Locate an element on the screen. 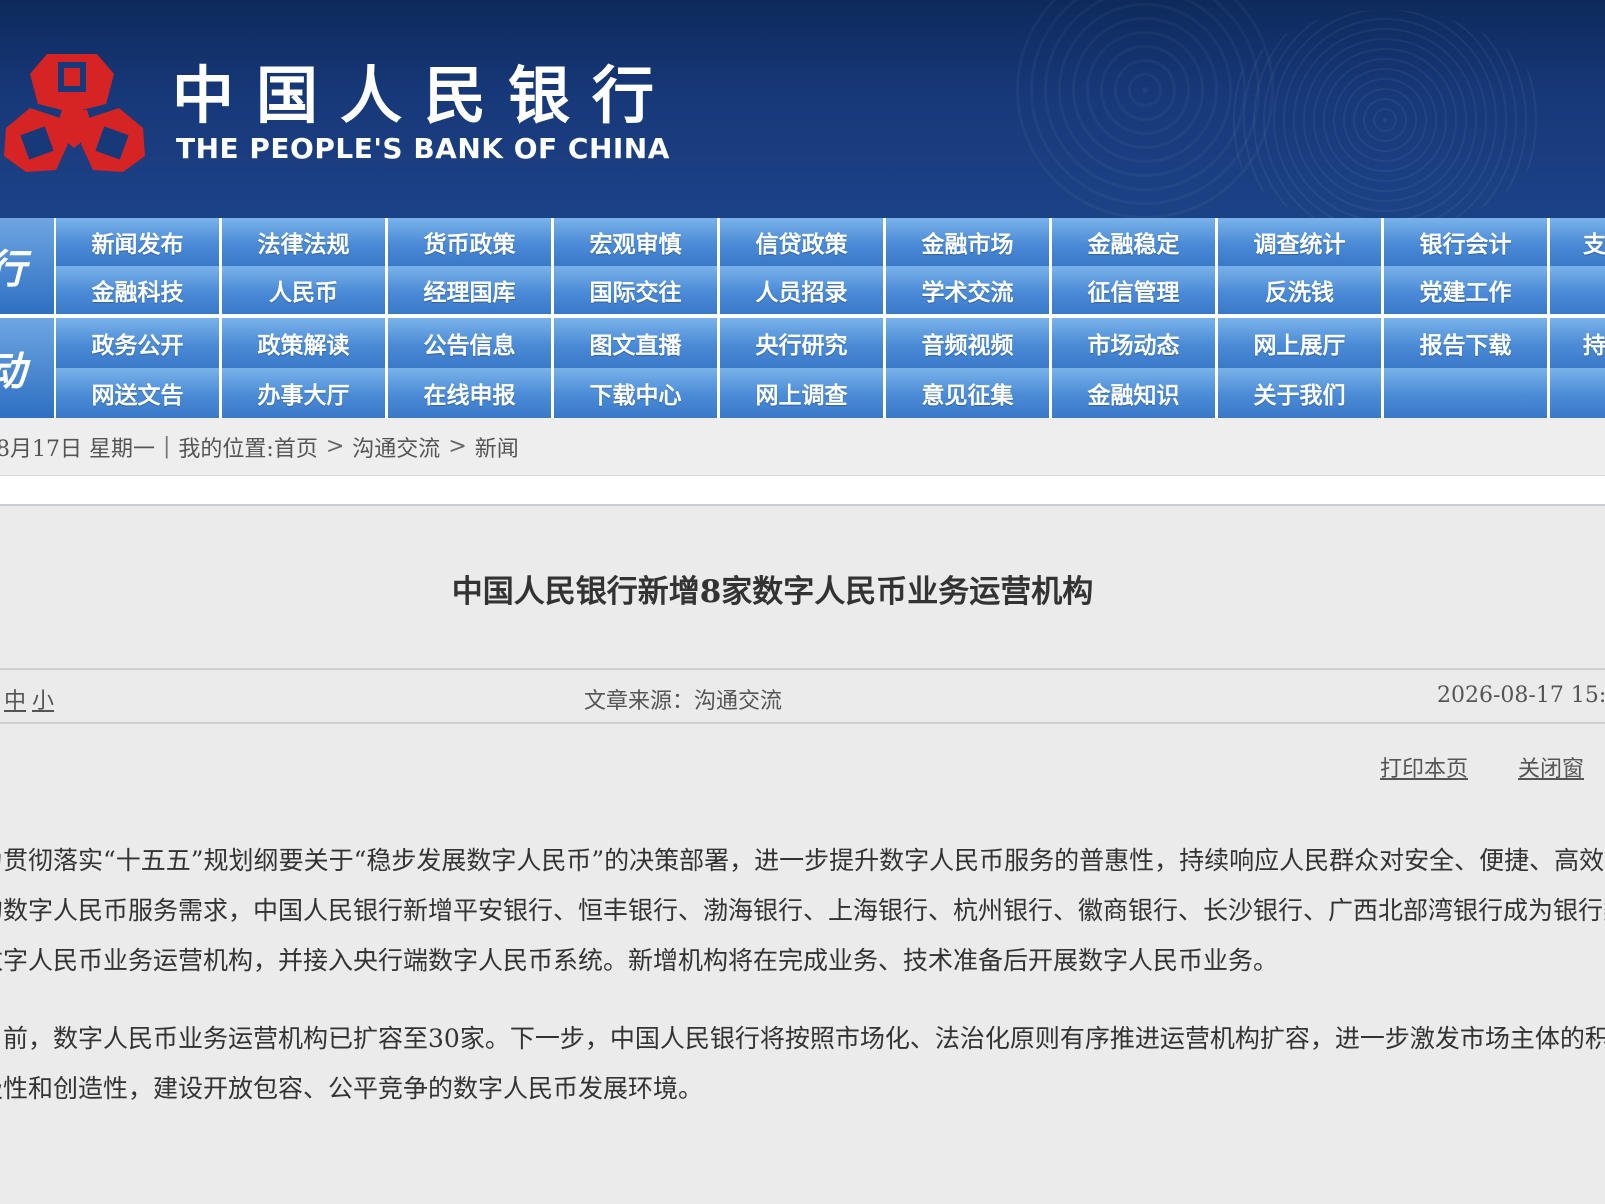 This screenshot has width=1605, height=1204. font-size-control: 中小 is located at coordinates (32, 699).